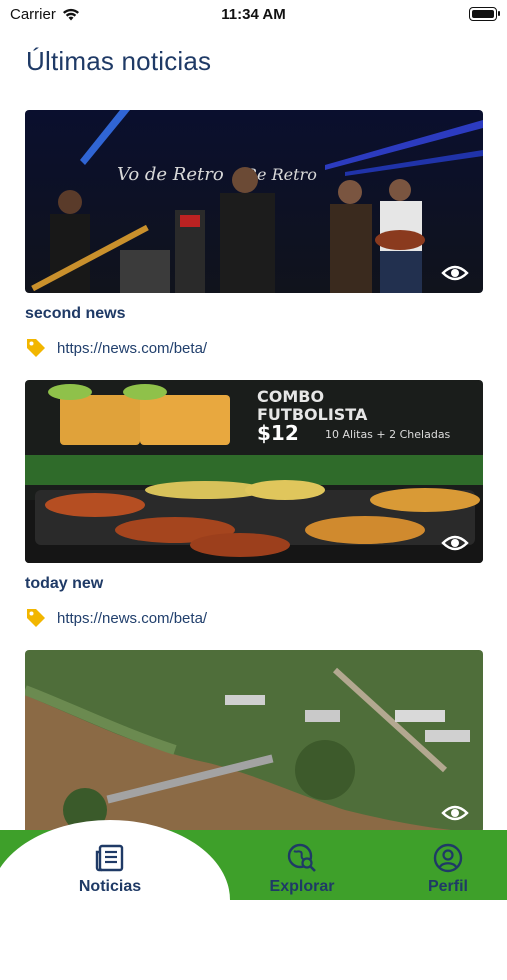  What do you see at coordinates (302, 886) in the screenshot?
I see `tab-label: Explorar` at bounding box center [302, 886].